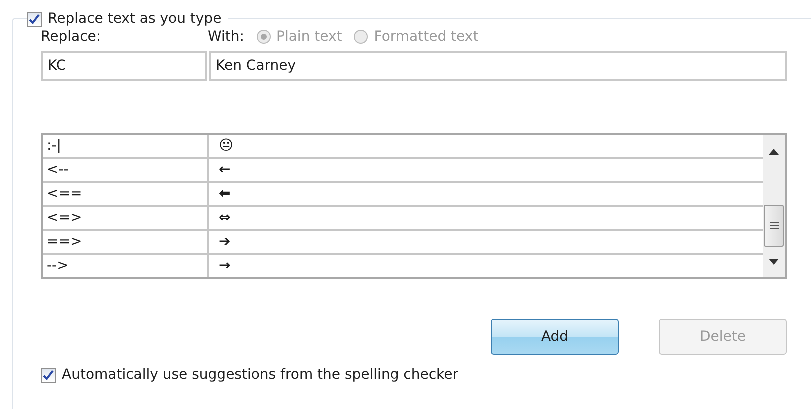 Image resolution: width=811 pixels, height=409 pixels. I want to click on field-label: Replace:, so click(71, 37).